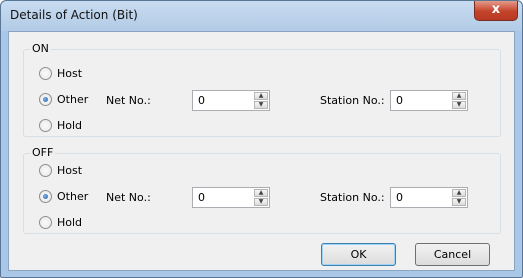 The image size is (523, 278). What do you see at coordinates (429, 100) in the screenshot?
I see `on-station-no-spinbox: 0 ▲ ▼` at bounding box center [429, 100].